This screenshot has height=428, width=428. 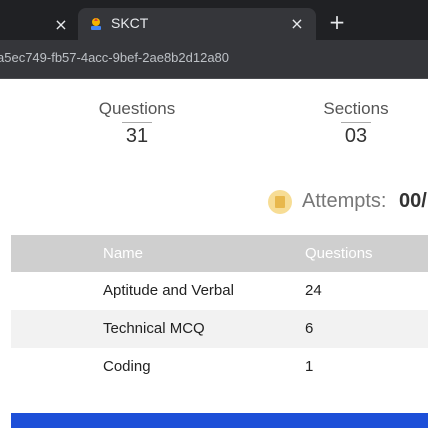 What do you see at coordinates (313, 290) in the screenshot?
I see `section-questions: 24` at bounding box center [313, 290].